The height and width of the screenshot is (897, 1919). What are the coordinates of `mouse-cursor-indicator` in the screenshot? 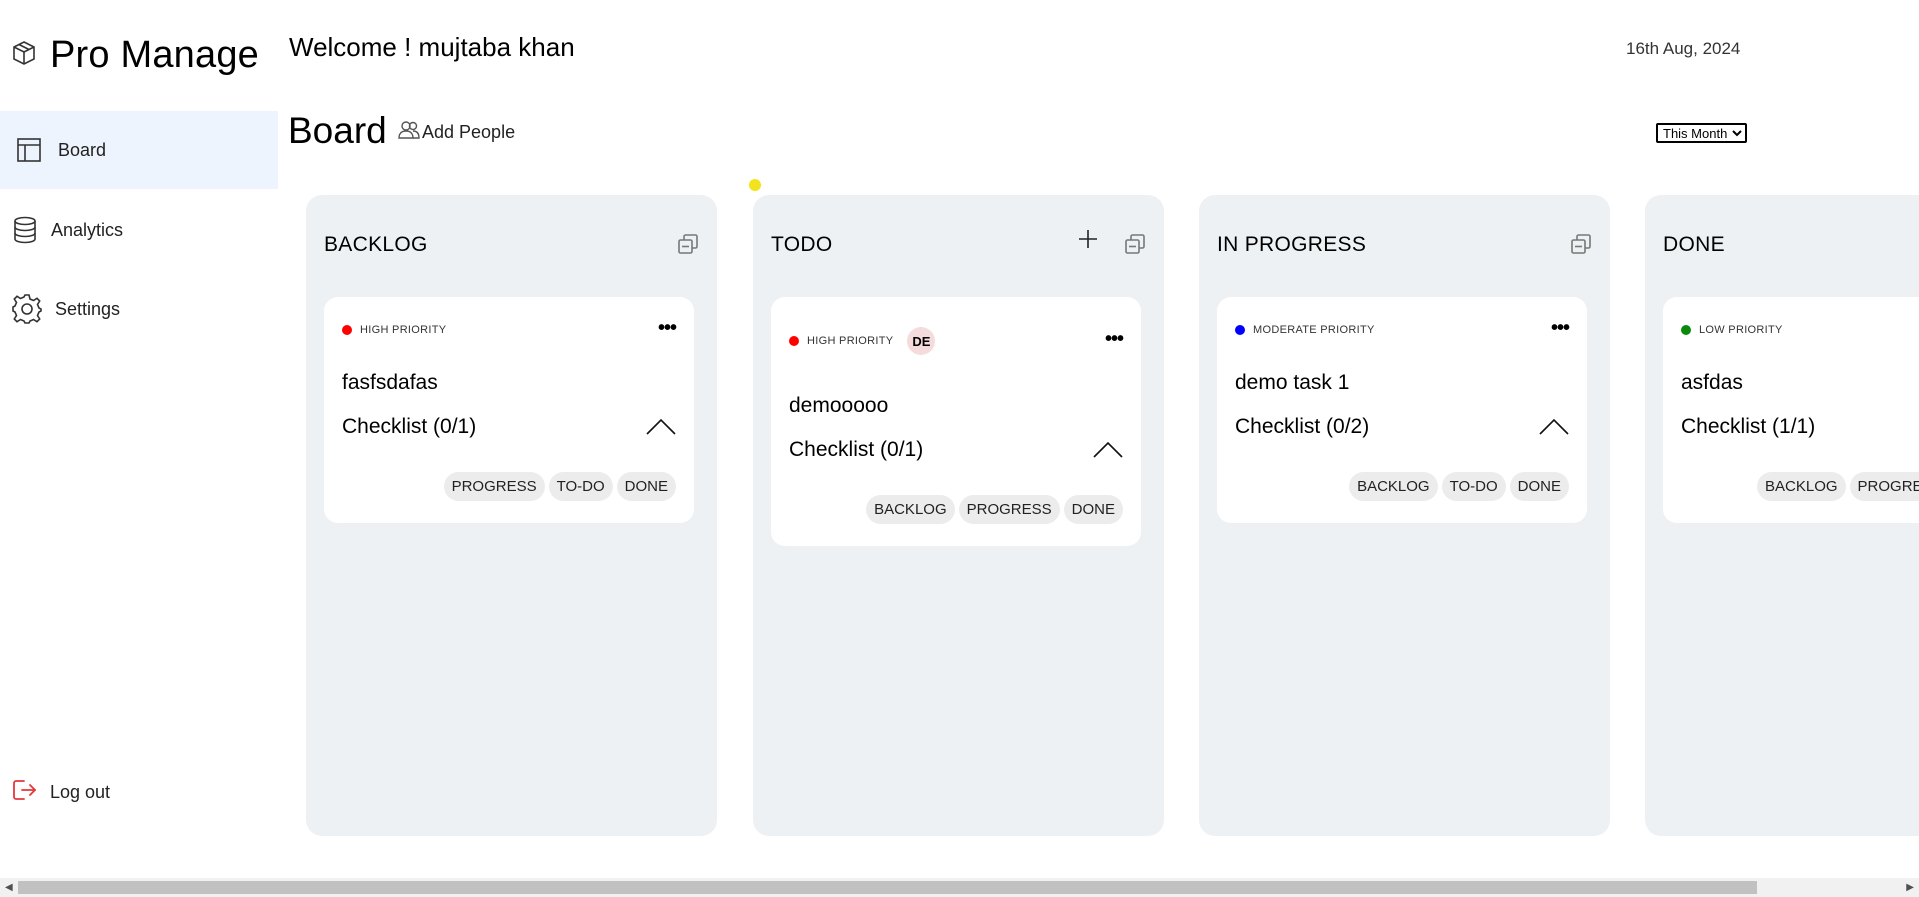 It's located at (755, 185).